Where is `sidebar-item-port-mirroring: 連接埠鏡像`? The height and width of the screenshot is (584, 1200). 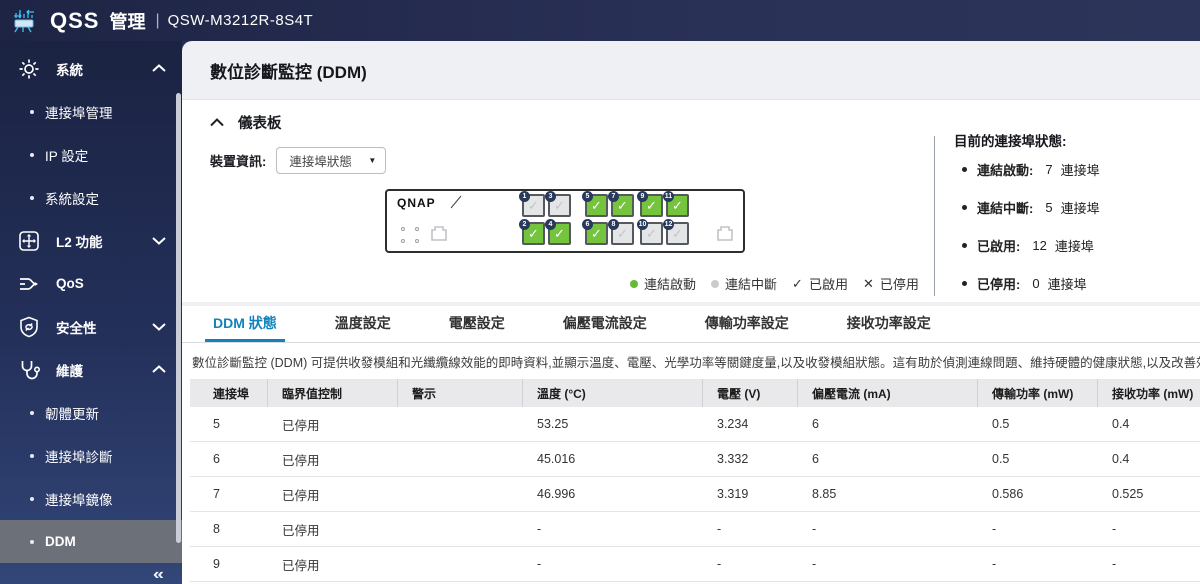
sidebar-item-port-mirroring: 連接埠鏡像 is located at coordinates (91, 498).